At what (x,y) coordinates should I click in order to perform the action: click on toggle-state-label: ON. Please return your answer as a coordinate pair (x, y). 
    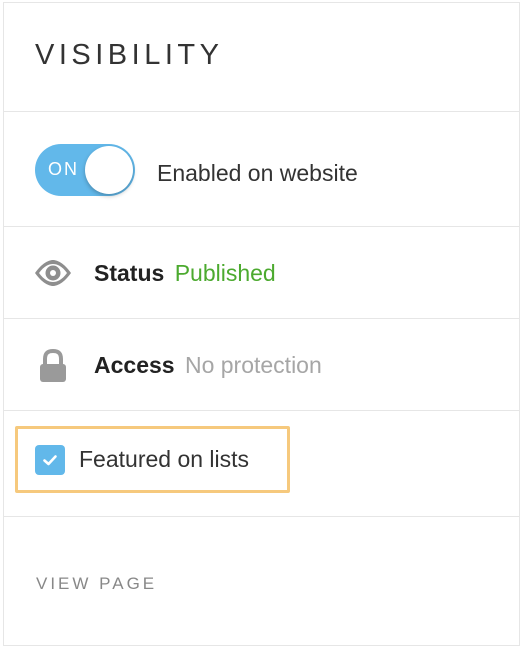
    Looking at the image, I should click on (63, 169).